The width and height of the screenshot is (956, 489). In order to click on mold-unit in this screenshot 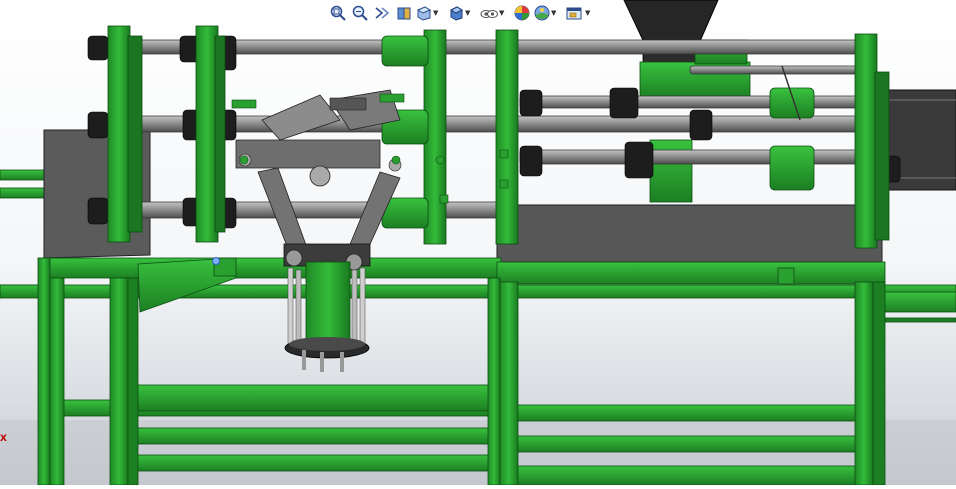, I will do `click(327, 307)`.